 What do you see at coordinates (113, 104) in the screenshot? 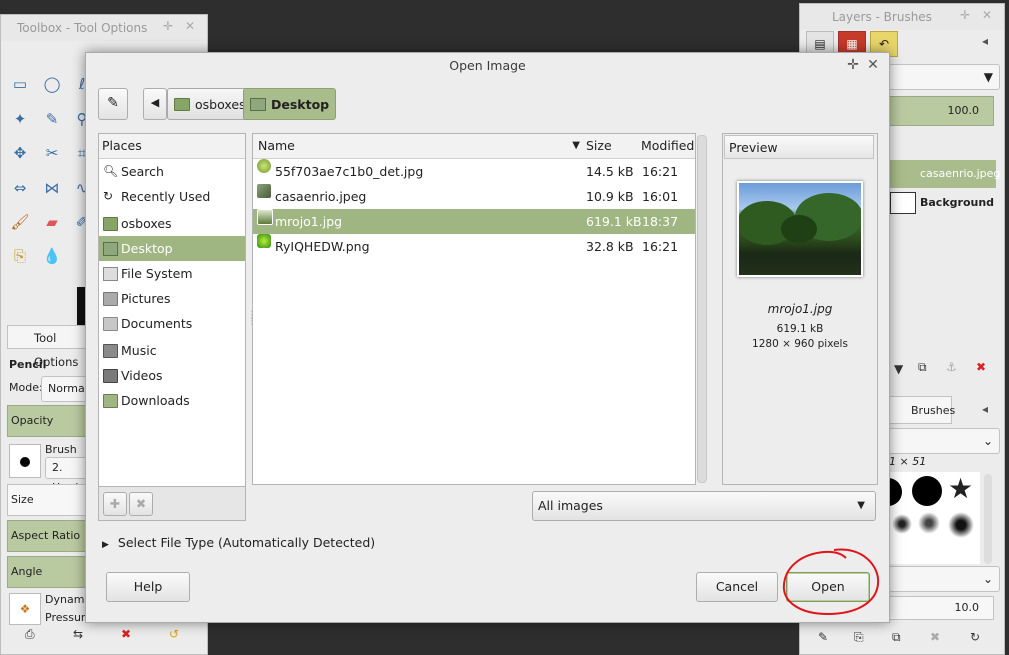
I see `type-location-button: ✎` at bounding box center [113, 104].